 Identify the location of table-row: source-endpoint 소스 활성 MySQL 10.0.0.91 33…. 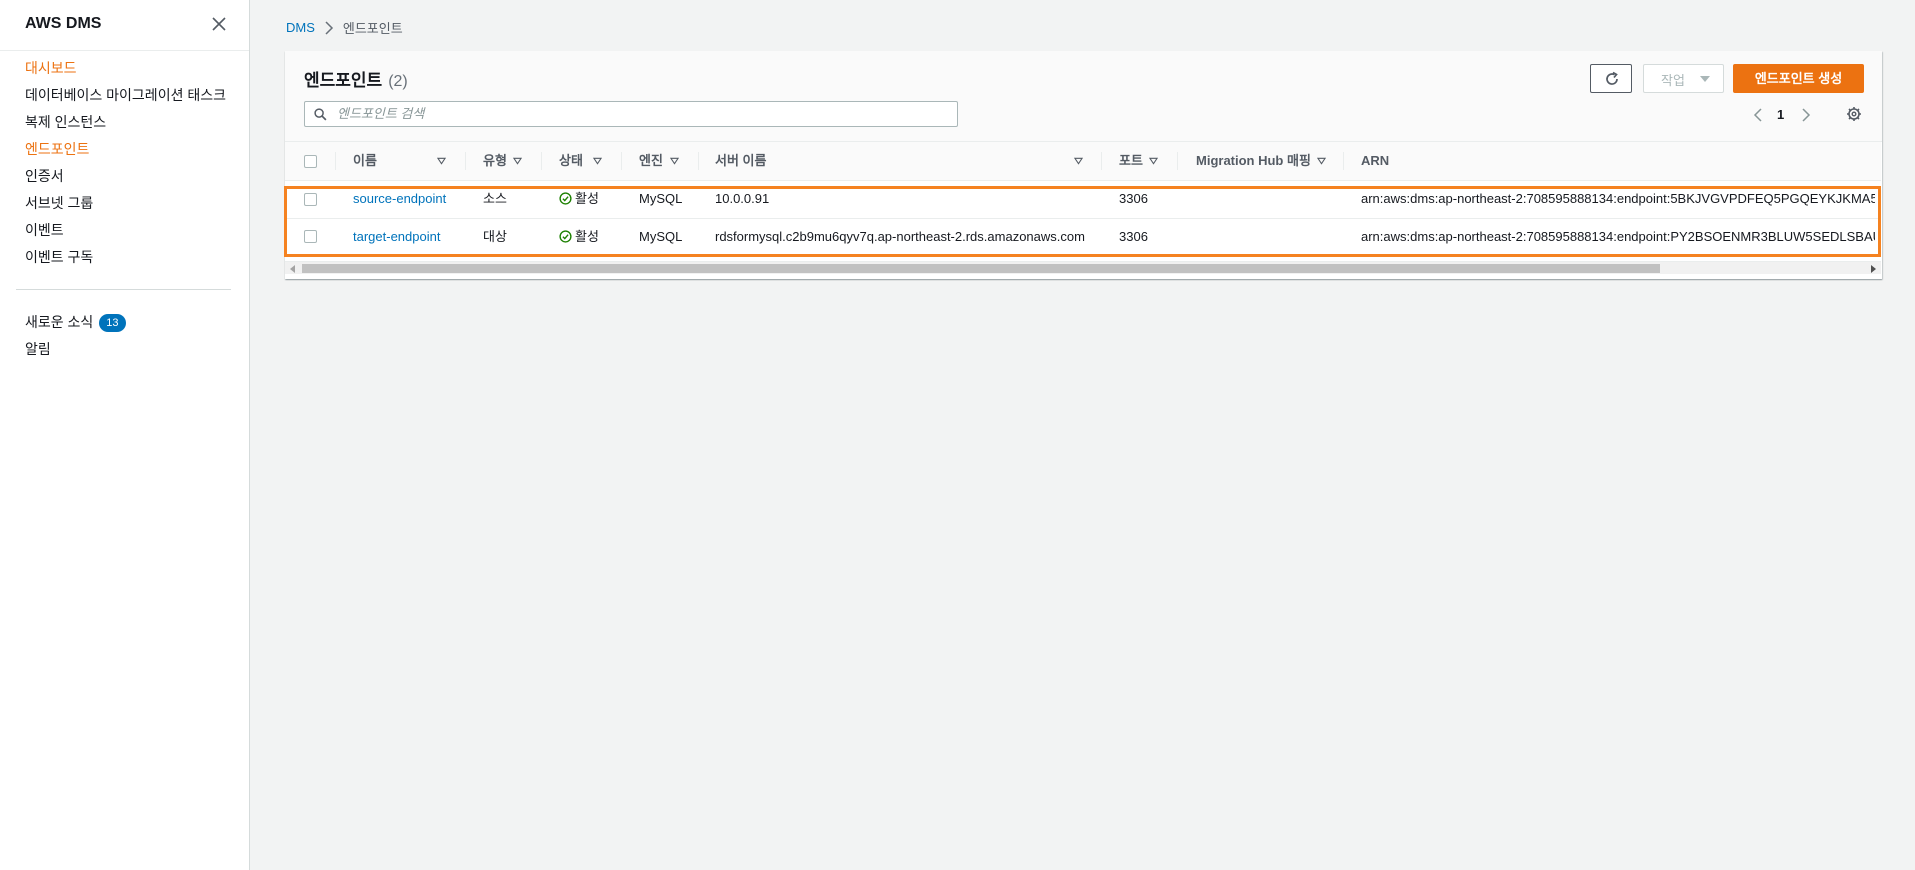
(1083, 199).